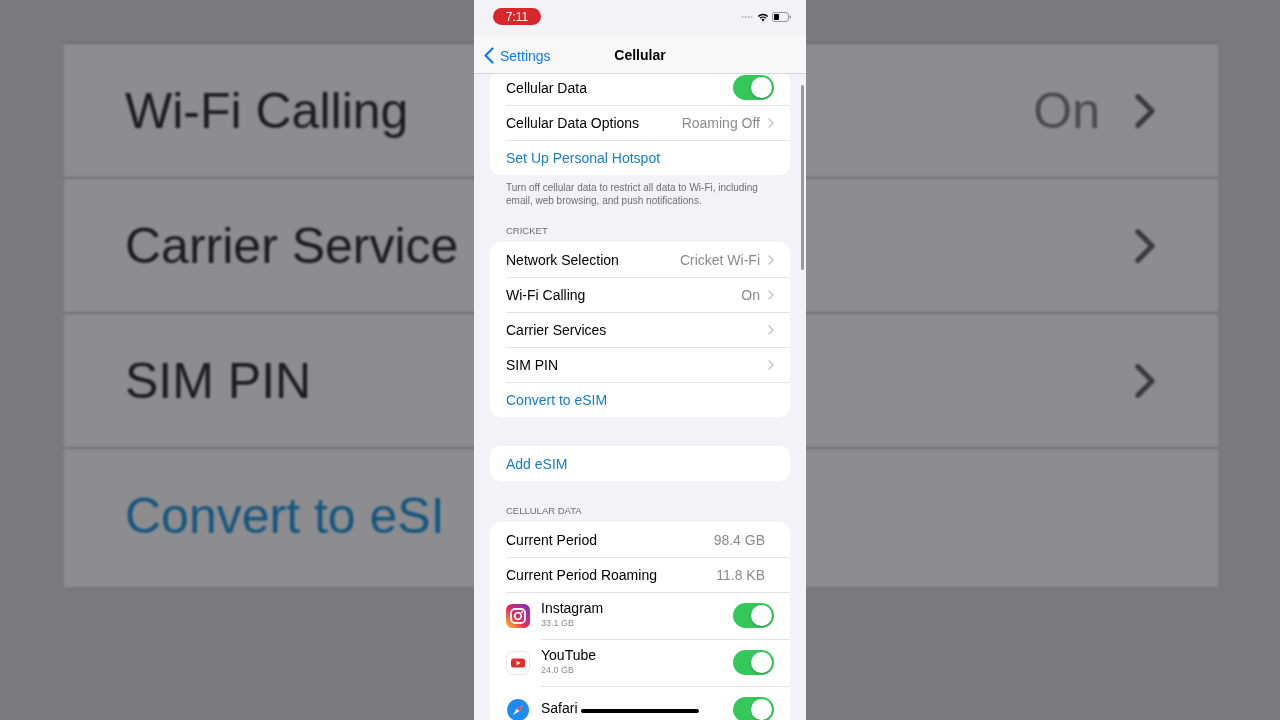 This screenshot has width=1280, height=720. What do you see at coordinates (552, 539) in the screenshot?
I see `row-label: Current Period` at bounding box center [552, 539].